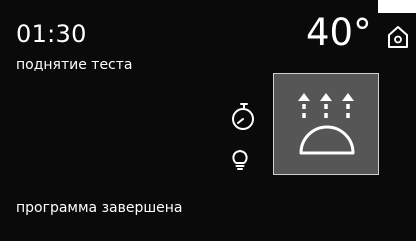 This screenshot has width=416, height=241. I want to click on stopwatch-icon, so click(243, 117).